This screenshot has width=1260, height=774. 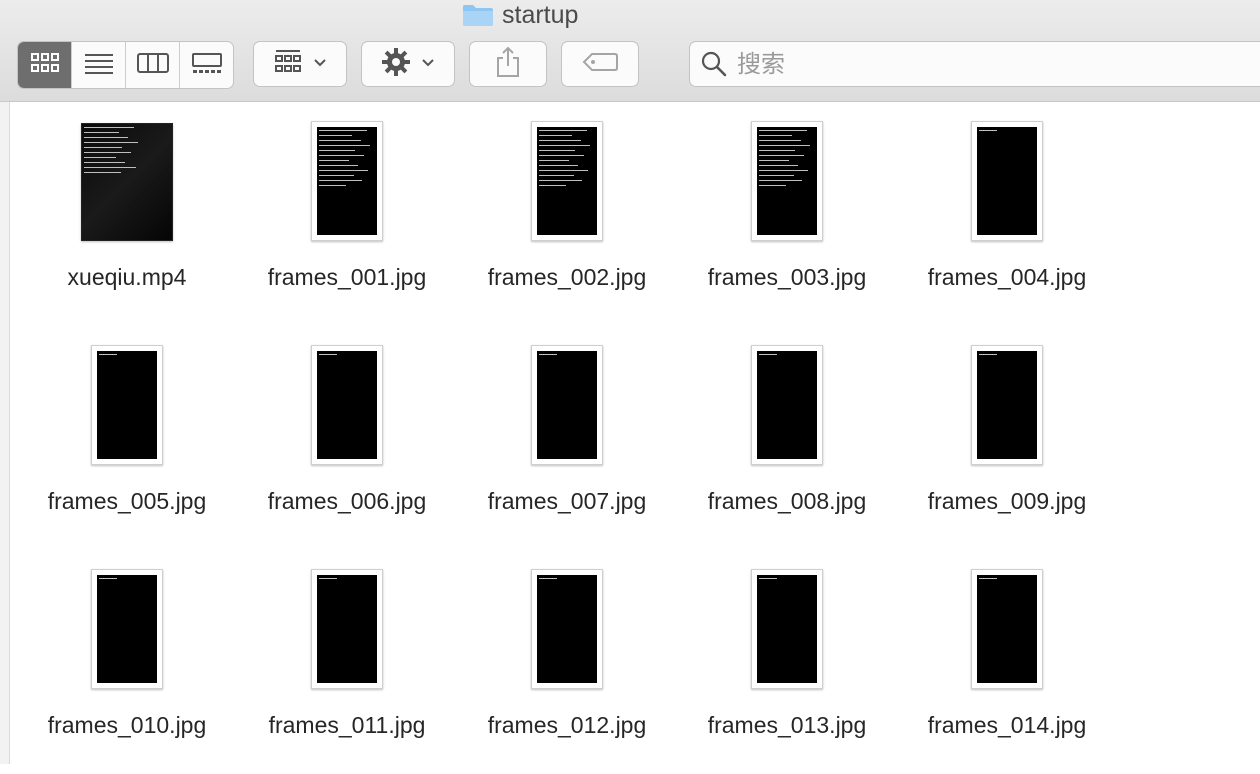 What do you see at coordinates (520, 15) in the screenshot?
I see `window-title-area: startup` at bounding box center [520, 15].